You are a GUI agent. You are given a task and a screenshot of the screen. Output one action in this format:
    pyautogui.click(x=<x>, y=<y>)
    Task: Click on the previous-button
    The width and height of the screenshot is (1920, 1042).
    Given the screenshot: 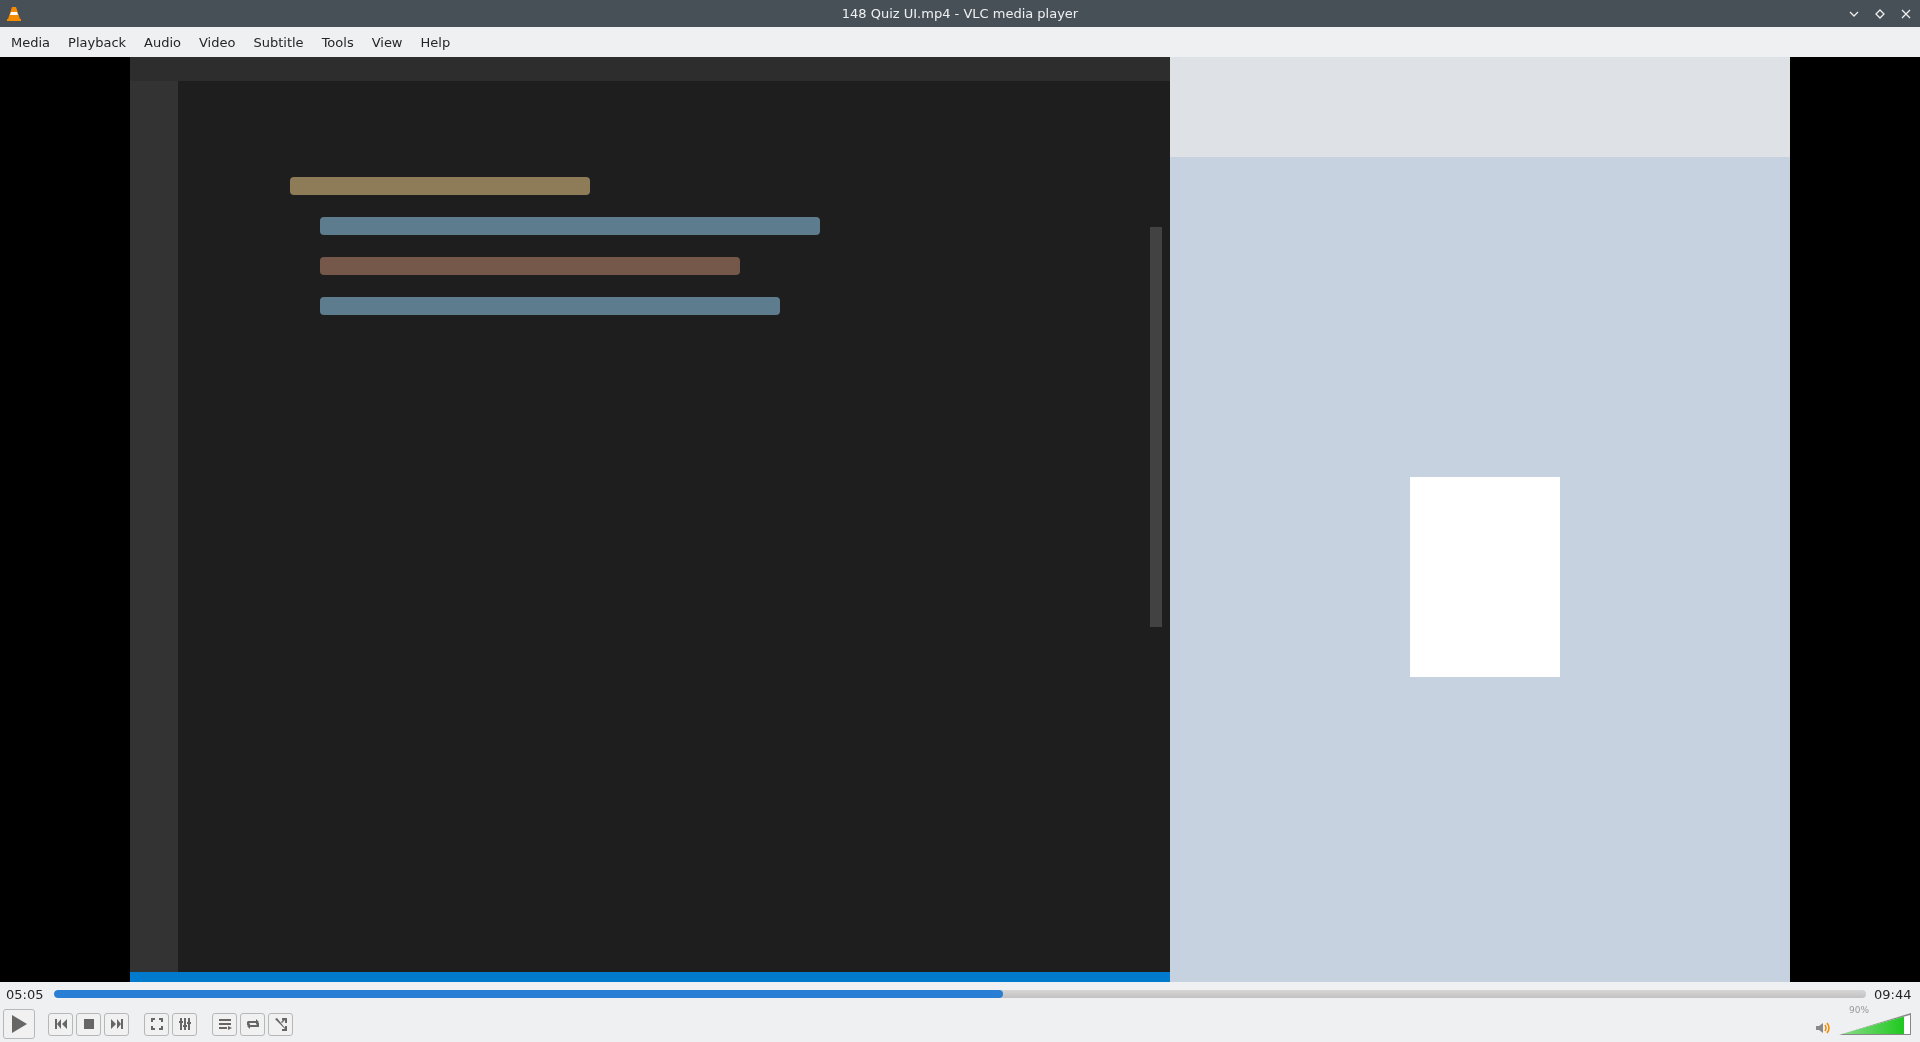 What is the action you would take?
    pyautogui.click(x=60, y=1024)
    